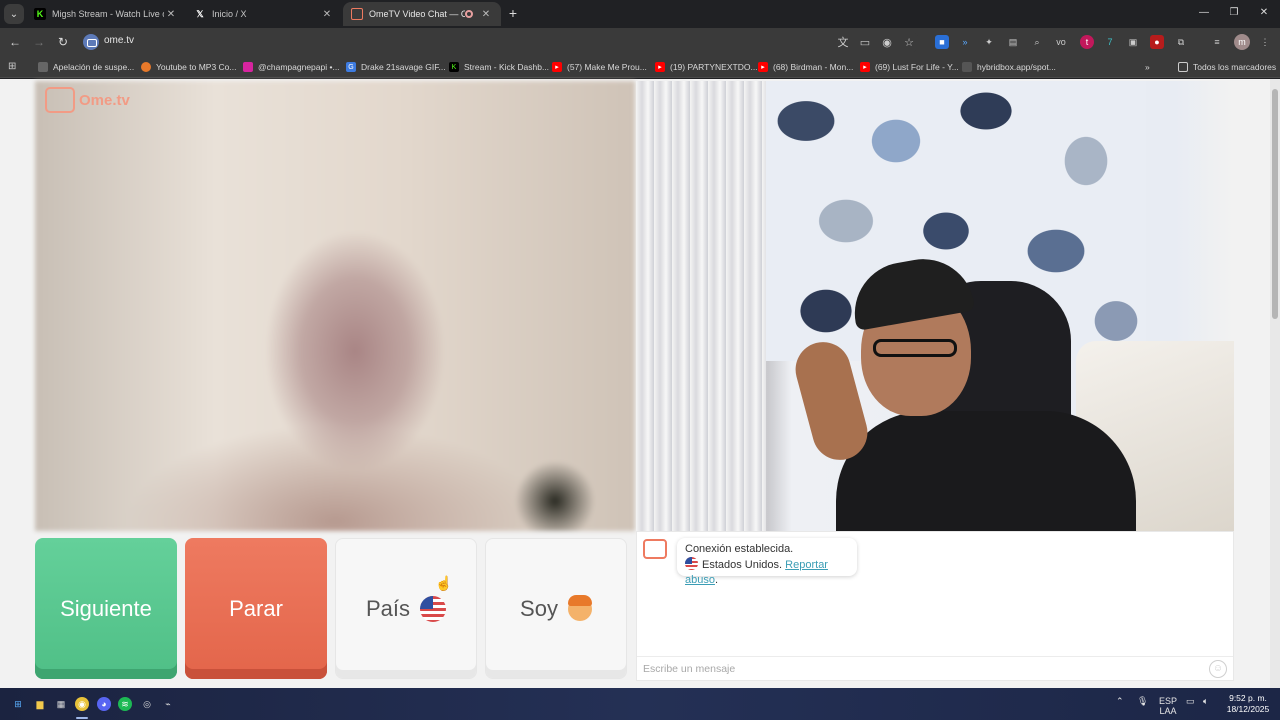  I want to click on all-bookmarks: Todos los marcadores, so click(1227, 67).